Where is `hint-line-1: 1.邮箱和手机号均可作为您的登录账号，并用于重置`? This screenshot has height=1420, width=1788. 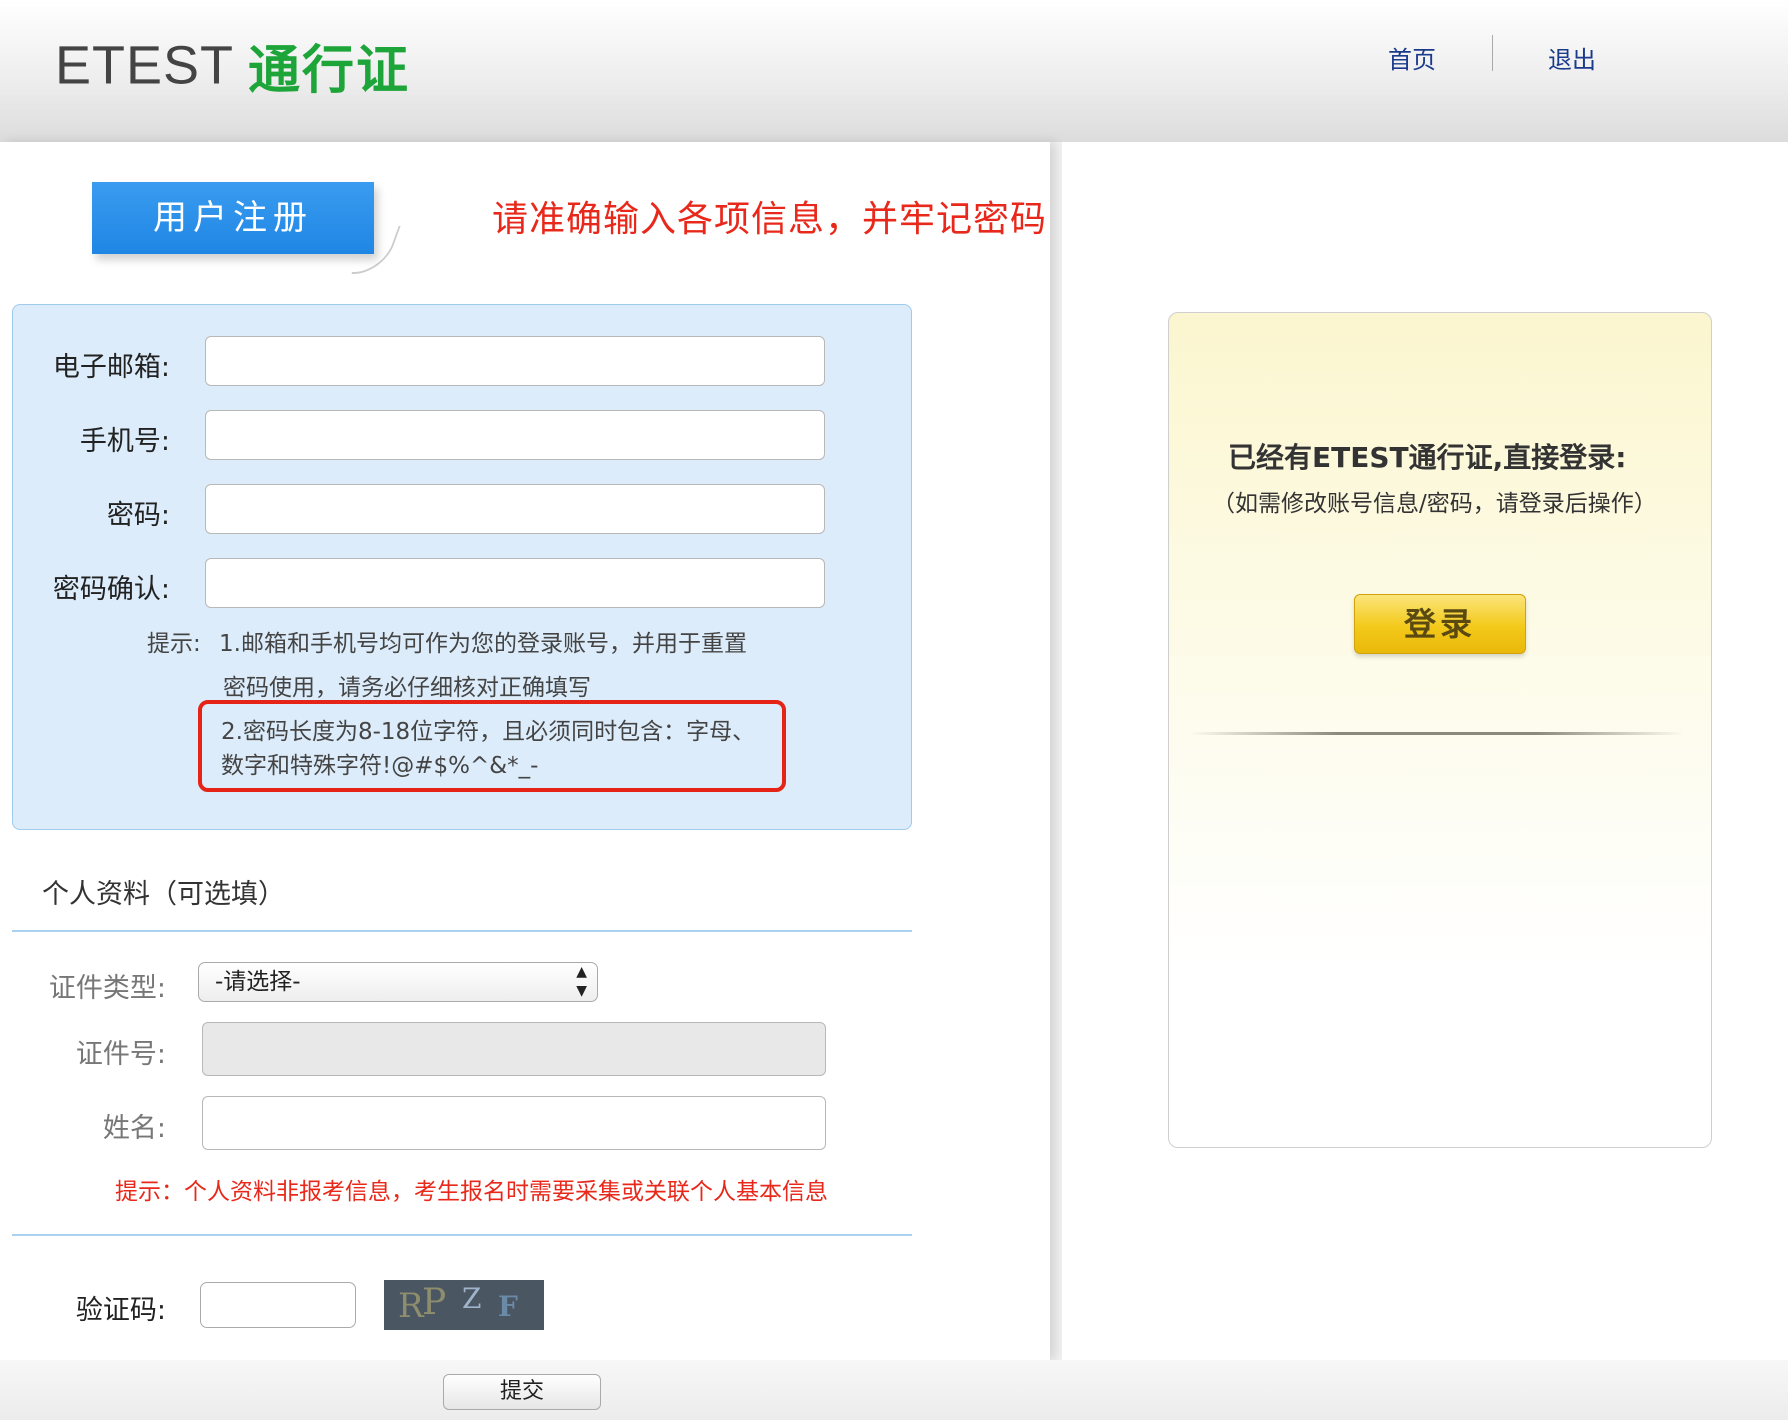 hint-line-1: 1.邮箱和手机号均可作为您的登录账号，并用于重置 is located at coordinates (483, 644).